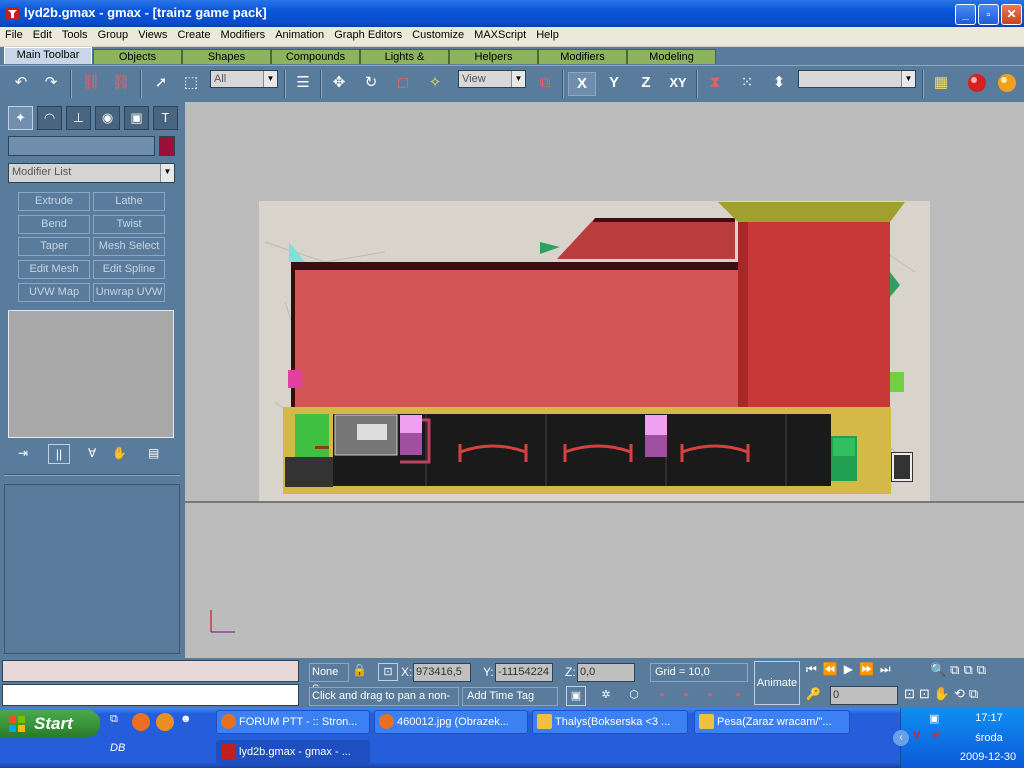  Describe the element at coordinates (576, 696) in the screenshot. I see `snap-toggle-icon: ▣` at that location.